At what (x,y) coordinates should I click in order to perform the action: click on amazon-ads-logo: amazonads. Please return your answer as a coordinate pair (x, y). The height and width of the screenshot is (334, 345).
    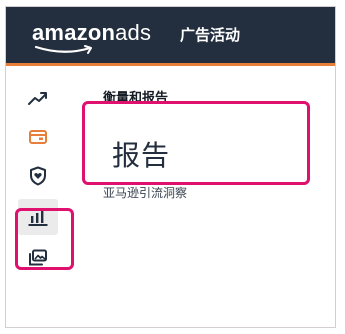
    Looking at the image, I should click on (91, 33).